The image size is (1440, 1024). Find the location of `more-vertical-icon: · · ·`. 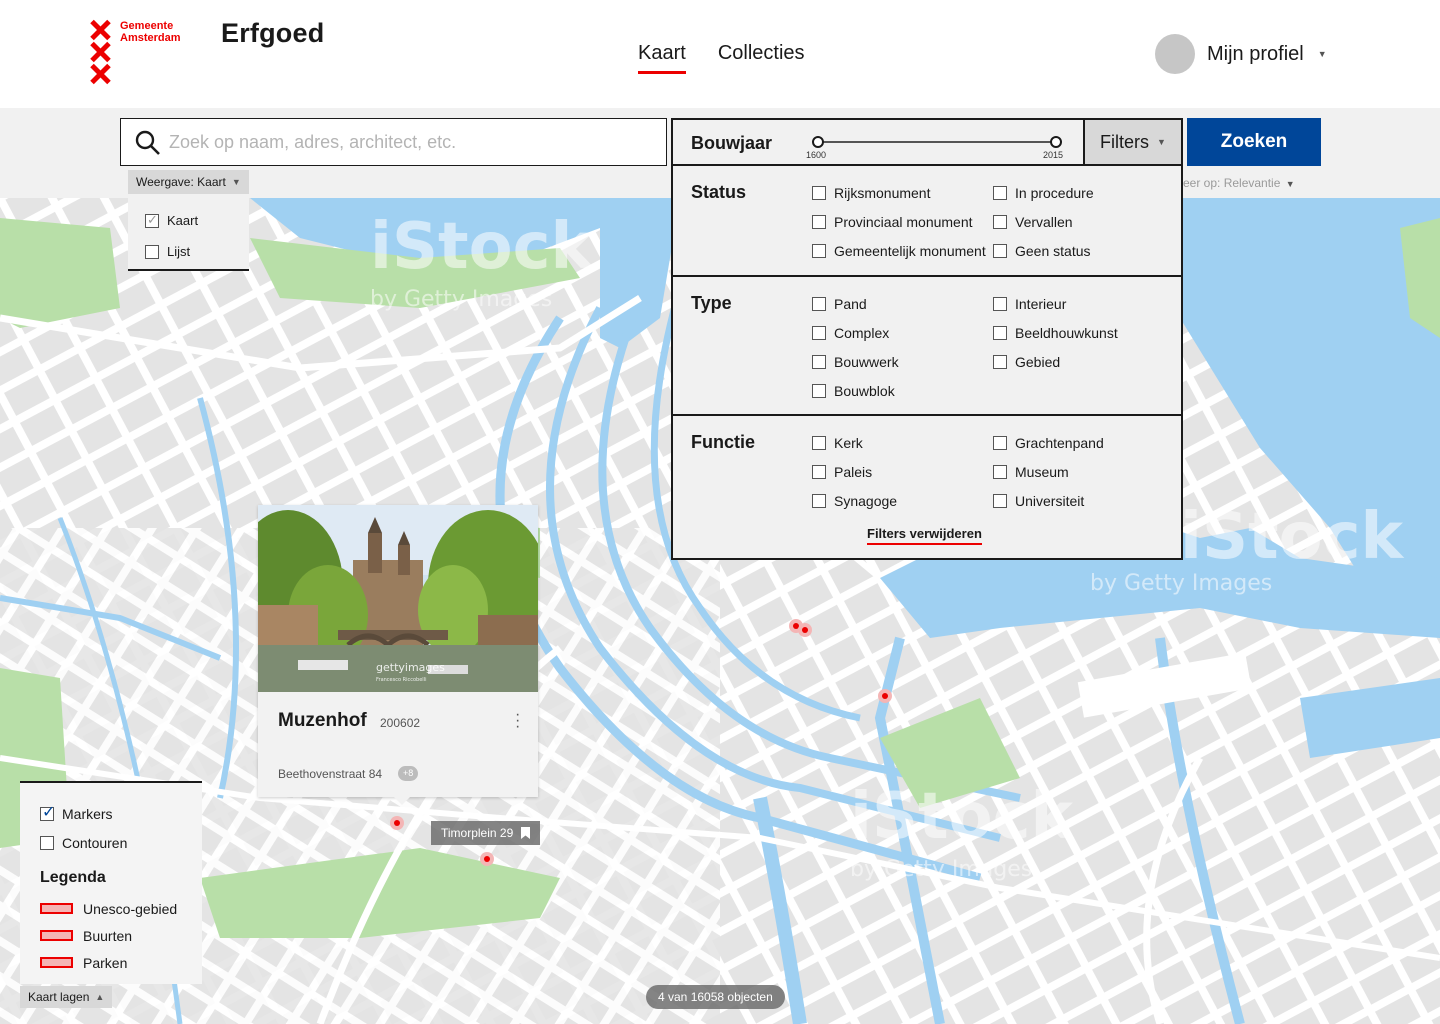

more-vertical-icon: · · · is located at coordinates (517, 721).